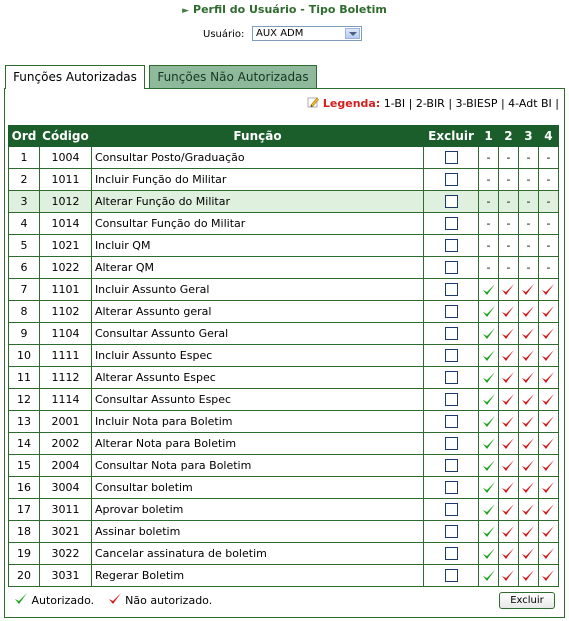  What do you see at coordinates (24, 179) in the screenshot?
I see `ord-cell: 2` at bounding box center [24, 179].